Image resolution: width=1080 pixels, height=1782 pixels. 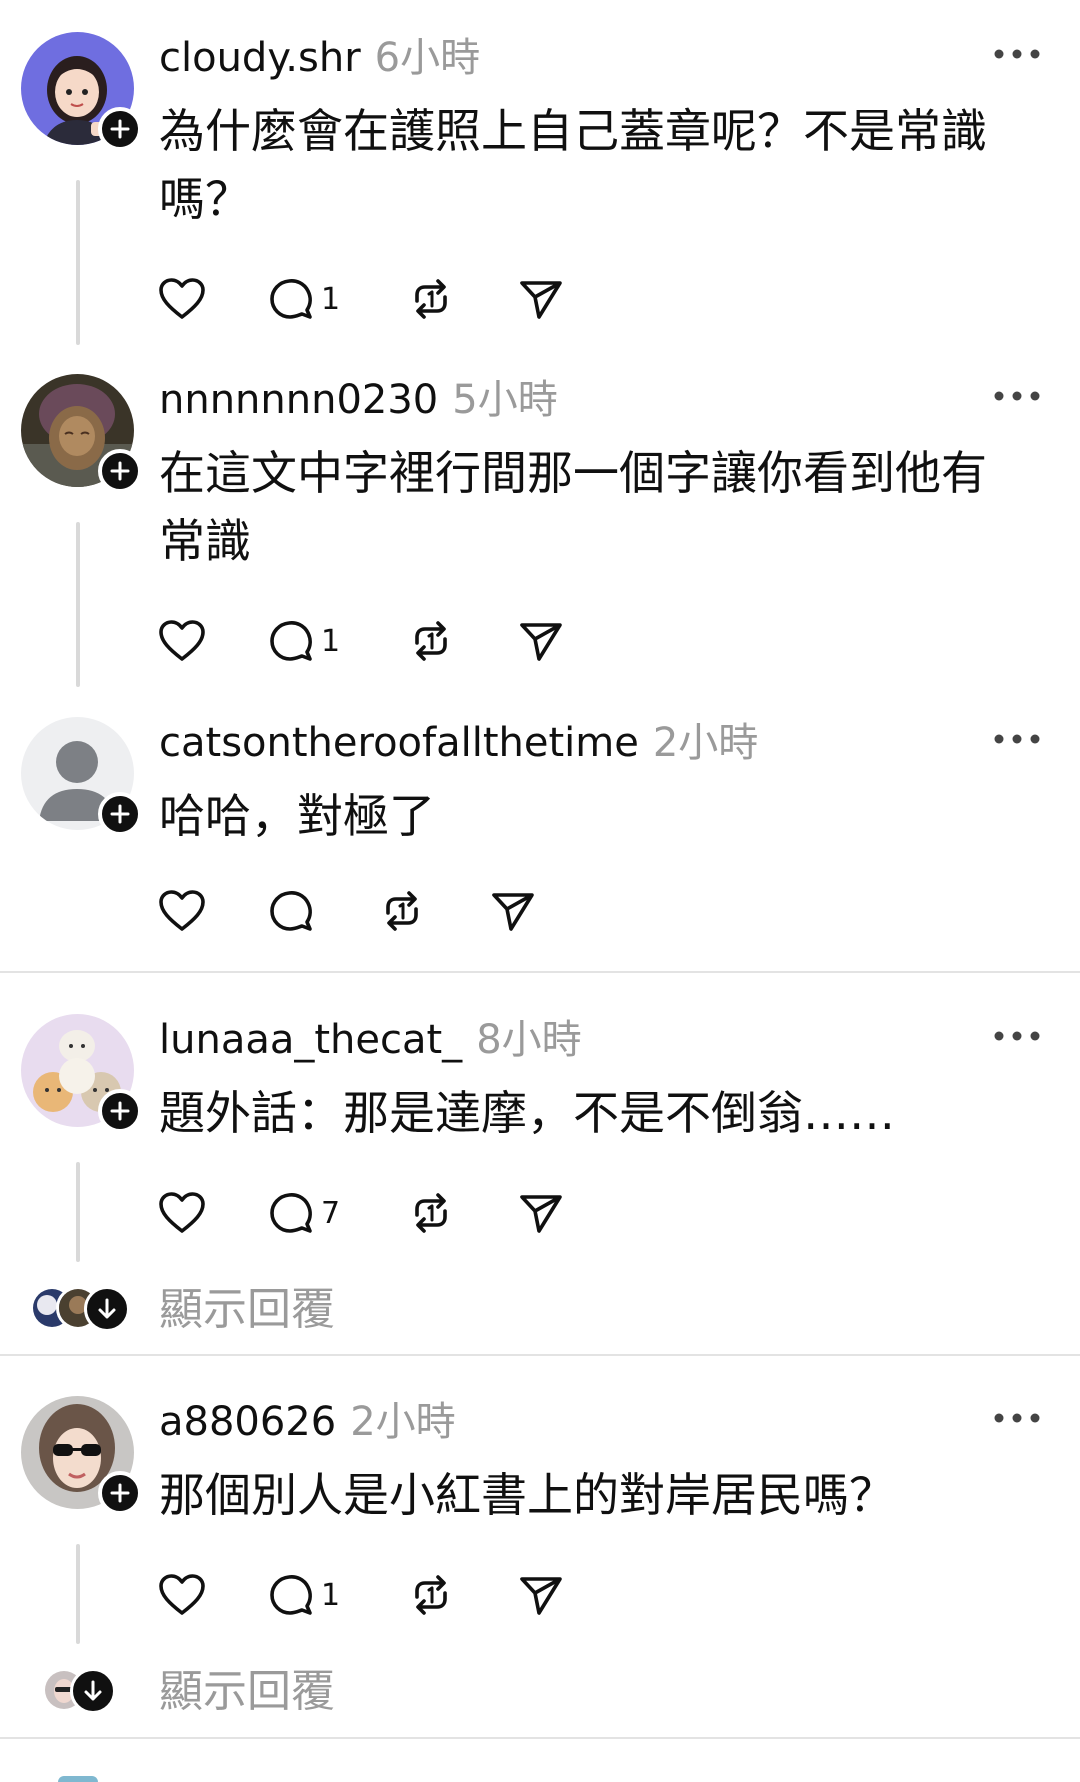 What do you see at coordinates (427, 58) in the screenshot?
I see `post-time: 6小時` at bounding box center [427, 58].